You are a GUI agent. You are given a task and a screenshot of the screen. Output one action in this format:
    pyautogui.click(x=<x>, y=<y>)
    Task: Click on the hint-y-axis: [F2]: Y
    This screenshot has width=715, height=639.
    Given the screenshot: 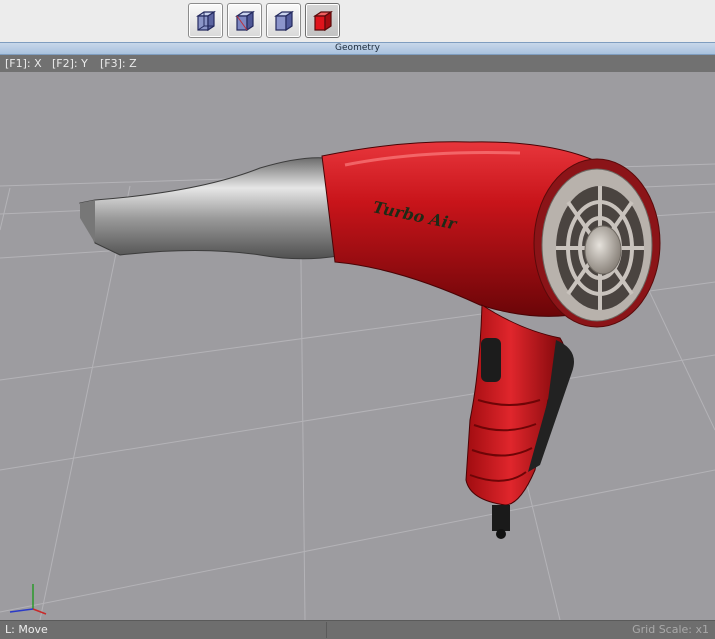 What is the action you would take?
    pyautogui.click(x=70, y=63)
    